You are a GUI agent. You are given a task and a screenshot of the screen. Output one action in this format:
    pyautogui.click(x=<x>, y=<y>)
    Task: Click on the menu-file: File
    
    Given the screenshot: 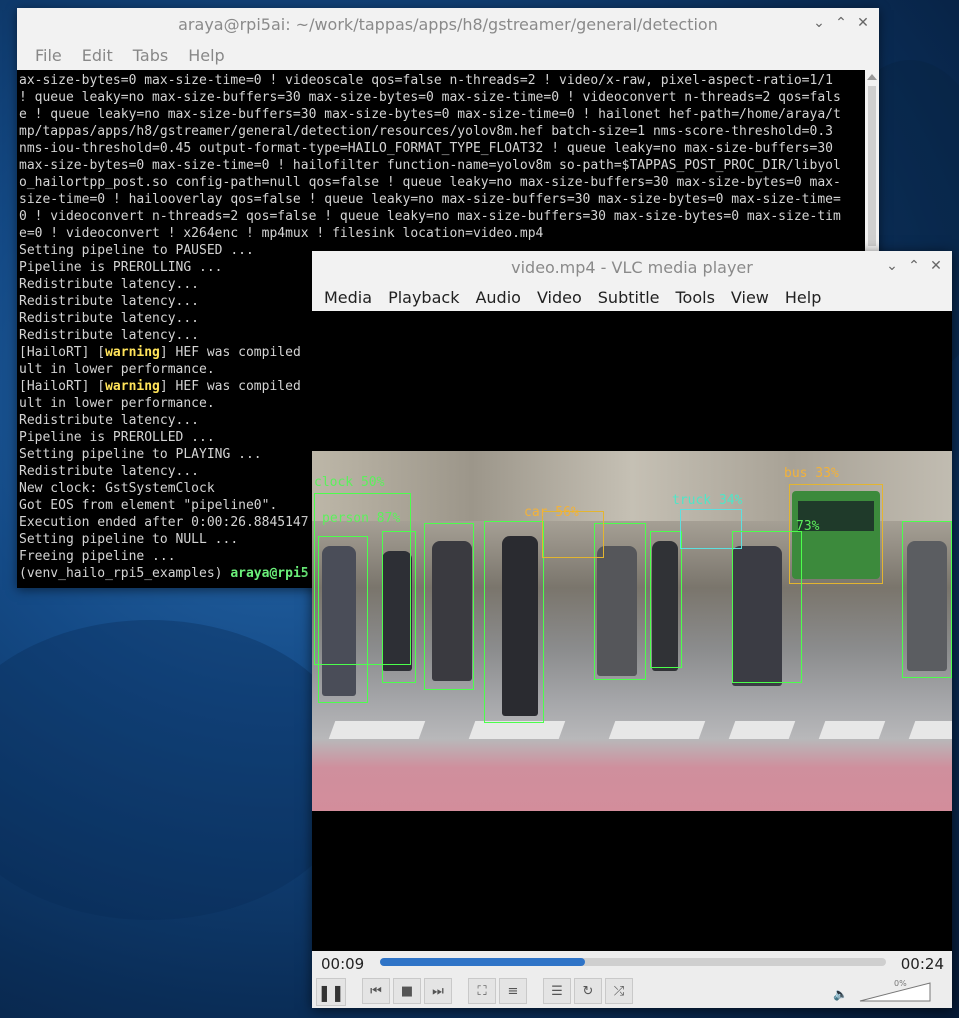 What is the action you would take?
    pyautogui.click(x=48, y=55)
    